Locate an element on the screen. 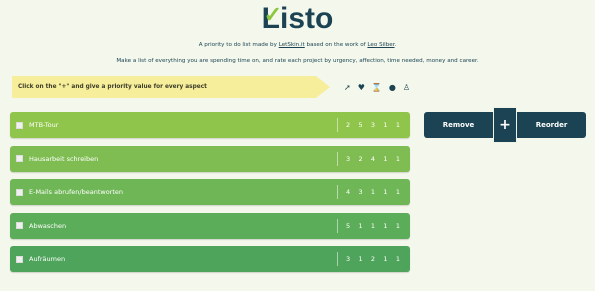 The height and width of the screenshot is (291, 595). checkmark-icon: ✓ is located at coordinates (273, 14).